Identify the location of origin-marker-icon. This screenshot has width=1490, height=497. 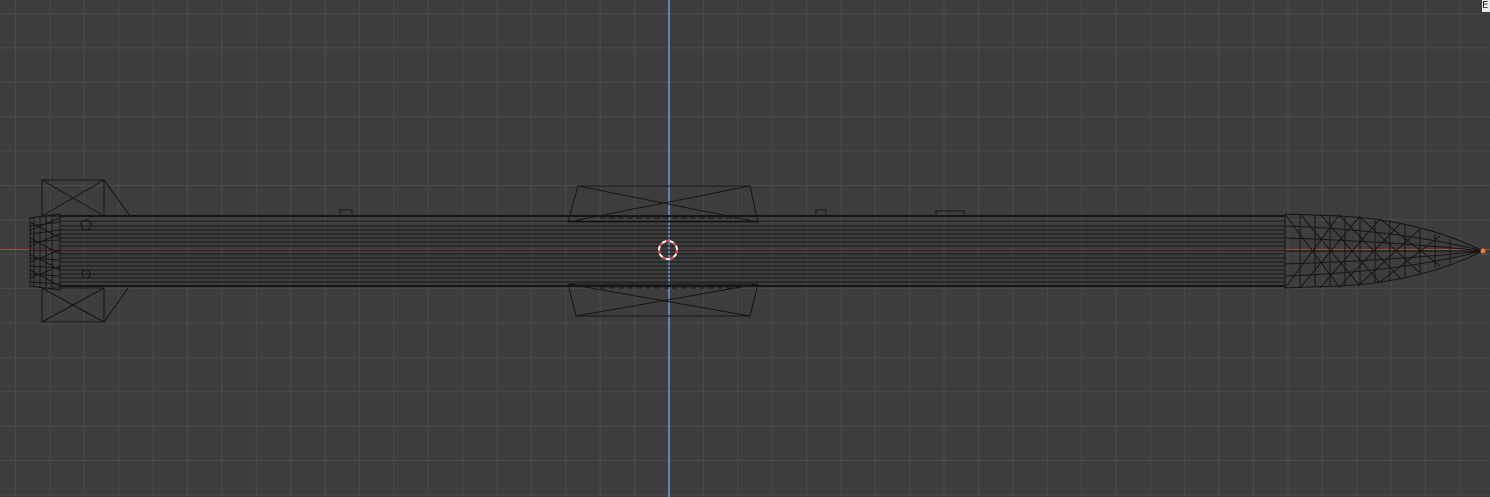
(1483, 251).